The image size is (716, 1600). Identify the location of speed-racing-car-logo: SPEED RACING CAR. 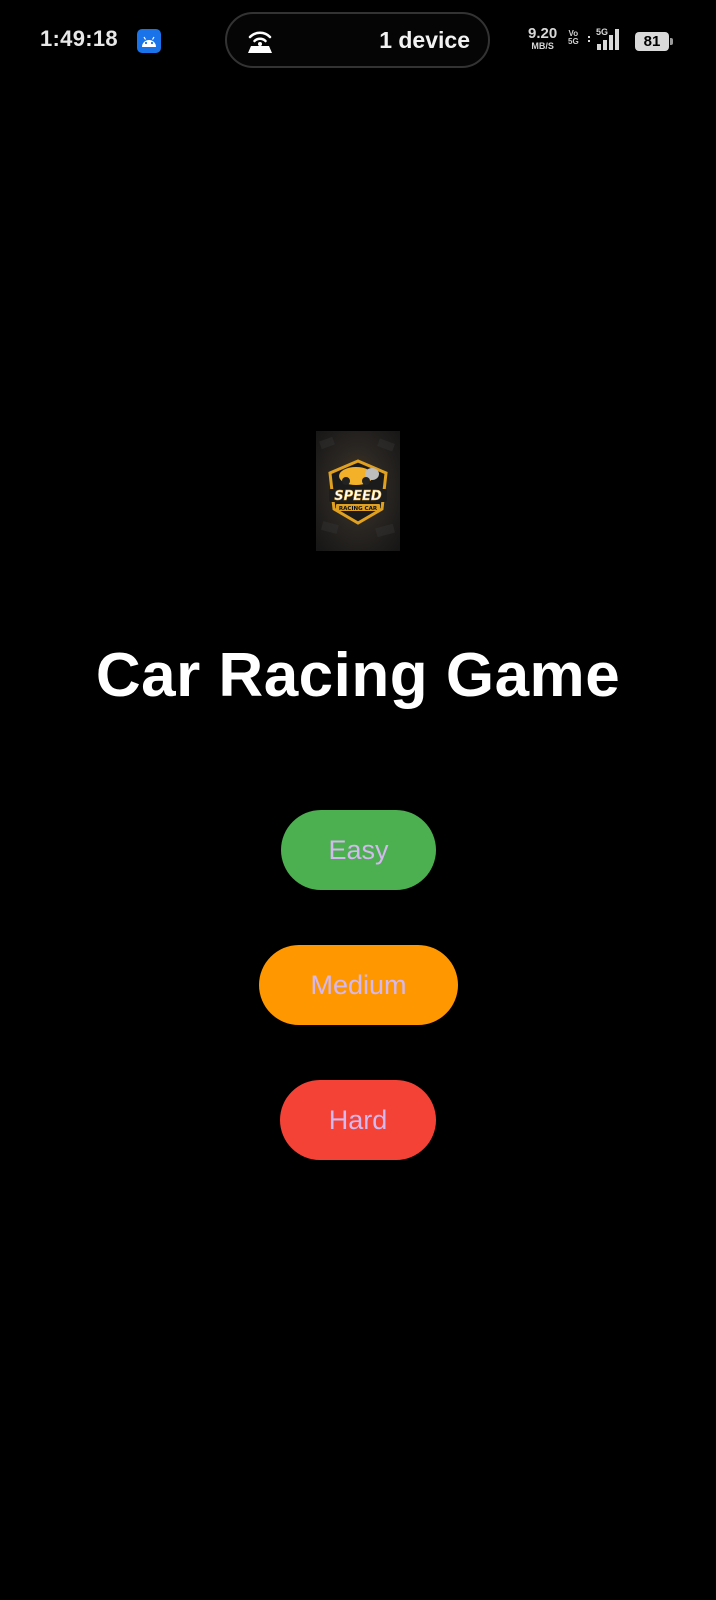
(358, 491).